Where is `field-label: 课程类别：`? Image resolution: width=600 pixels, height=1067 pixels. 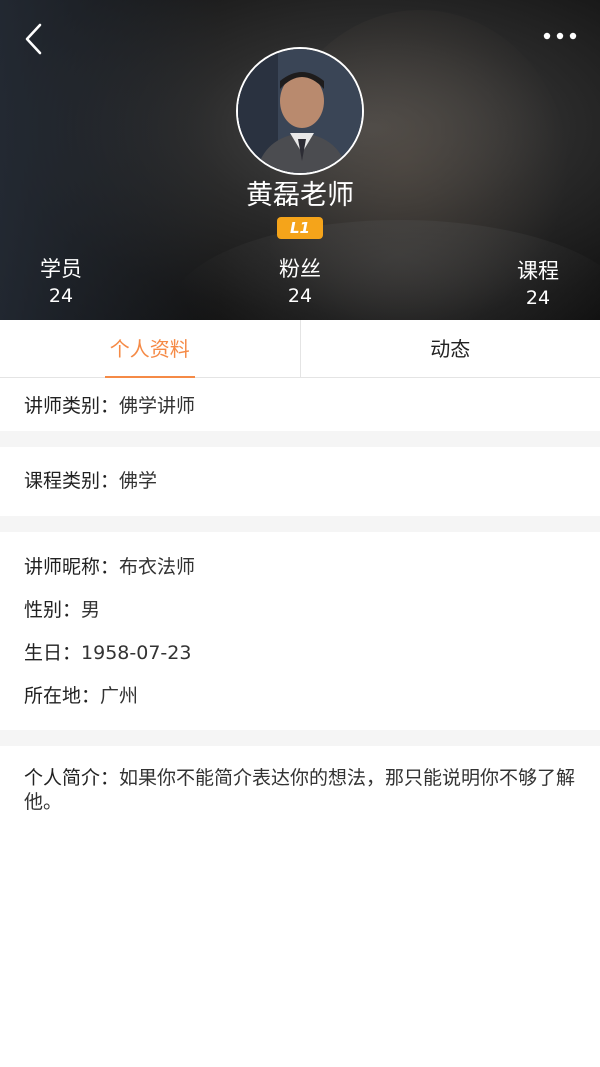
field-label: 课程类别： is located at coordinates (72, 481).